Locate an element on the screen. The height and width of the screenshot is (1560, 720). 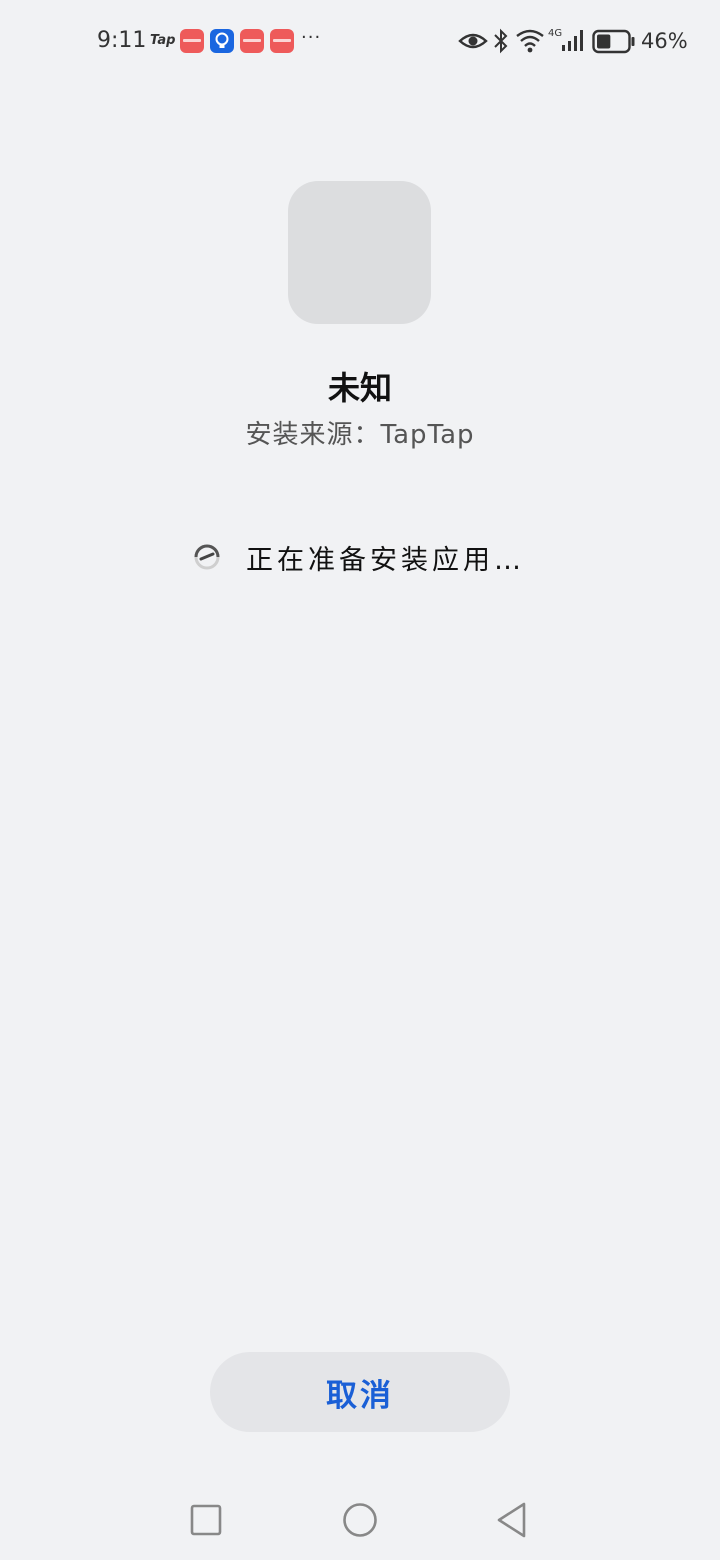
home-circle-icon is located at coordinates (360, 1520).